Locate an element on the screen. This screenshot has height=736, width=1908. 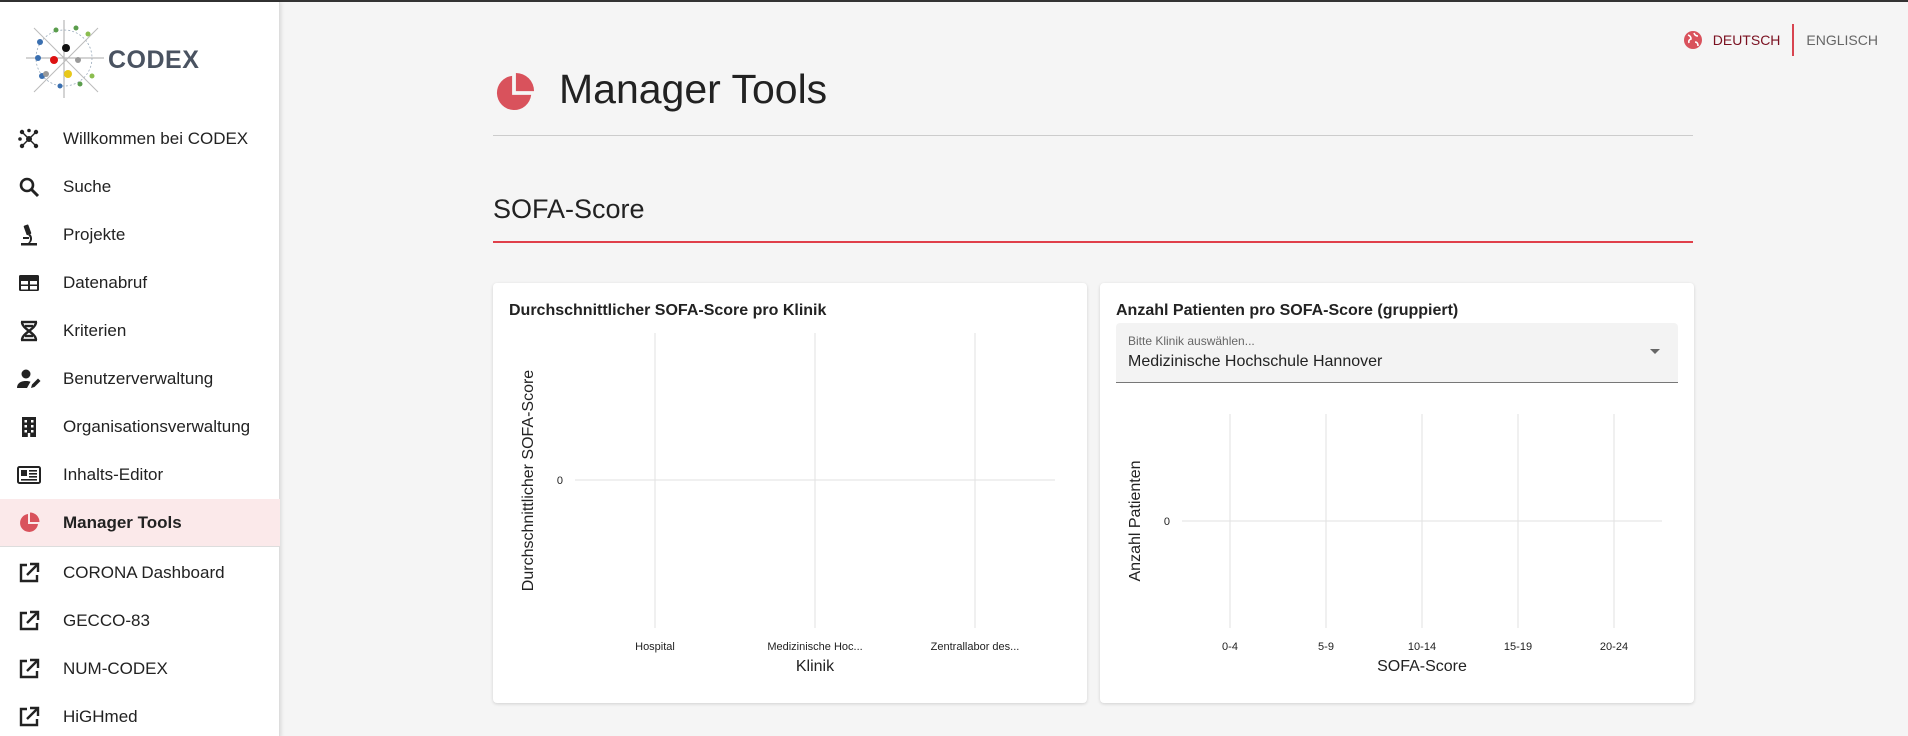
sidebar-link-label: NUM-CODEX is located at coordinates (115, 668).